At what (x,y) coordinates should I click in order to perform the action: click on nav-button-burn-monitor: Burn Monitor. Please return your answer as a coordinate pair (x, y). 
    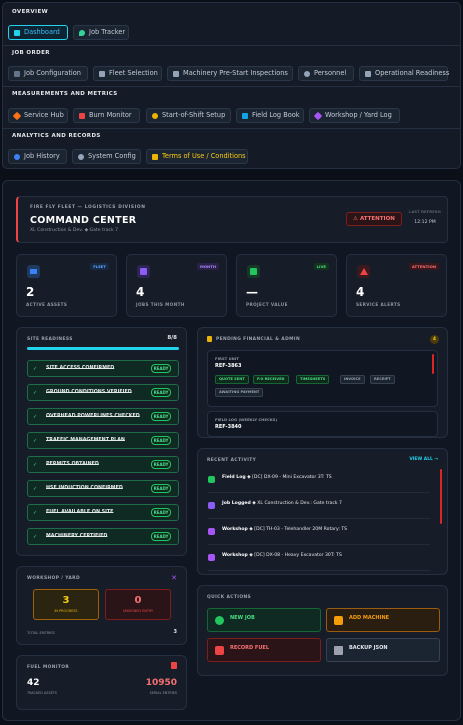
    Looking at the image, I should click on (106, 115).